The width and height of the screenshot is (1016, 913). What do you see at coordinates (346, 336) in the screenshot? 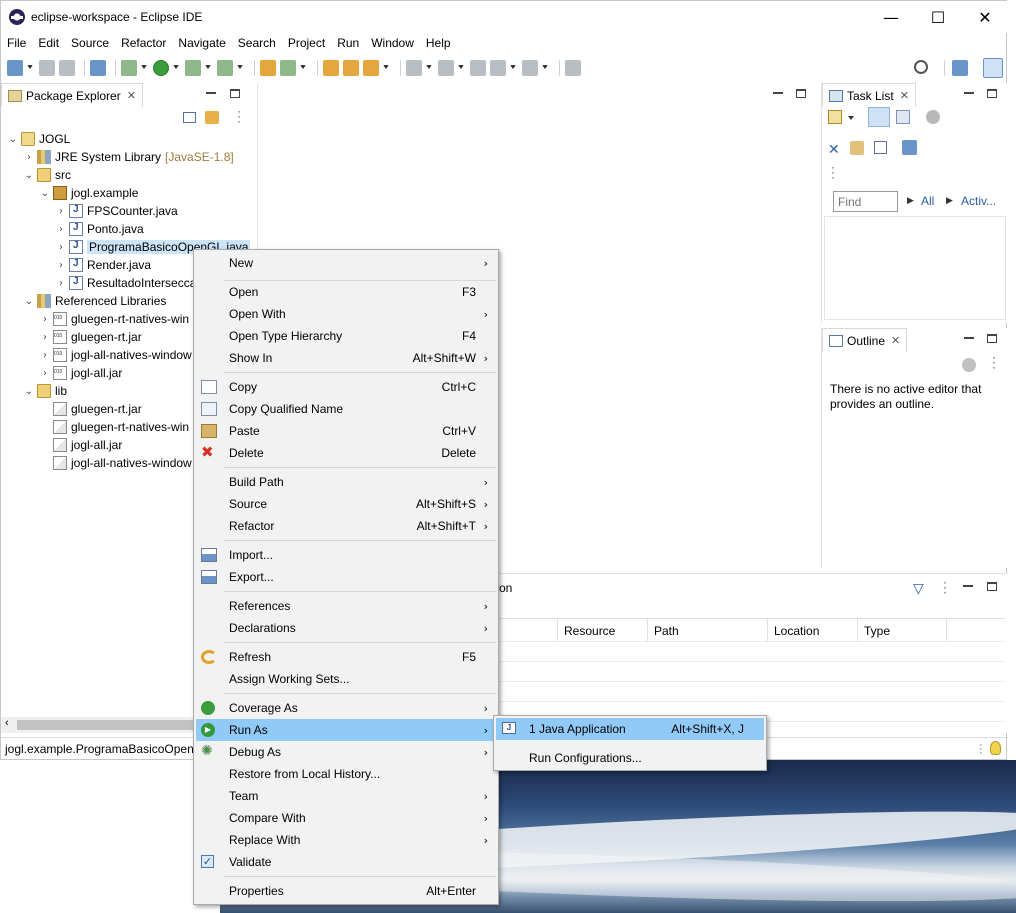
I see `menu-item-open-type-hierarchy: Open Type Hierarchy F4` at bounding box center [346, 336].